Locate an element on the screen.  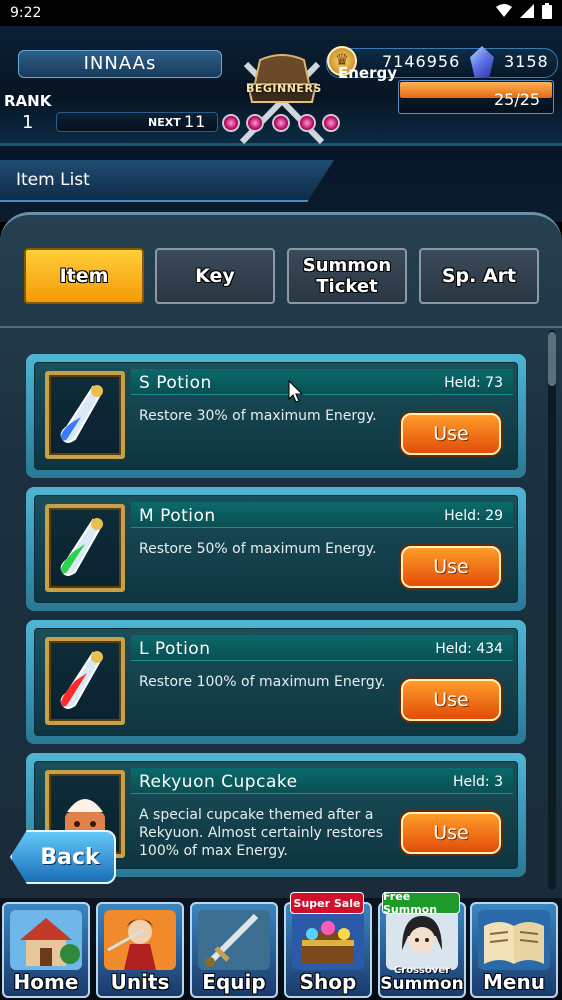
rank-value: 1 is located at coordinates (28, 122).